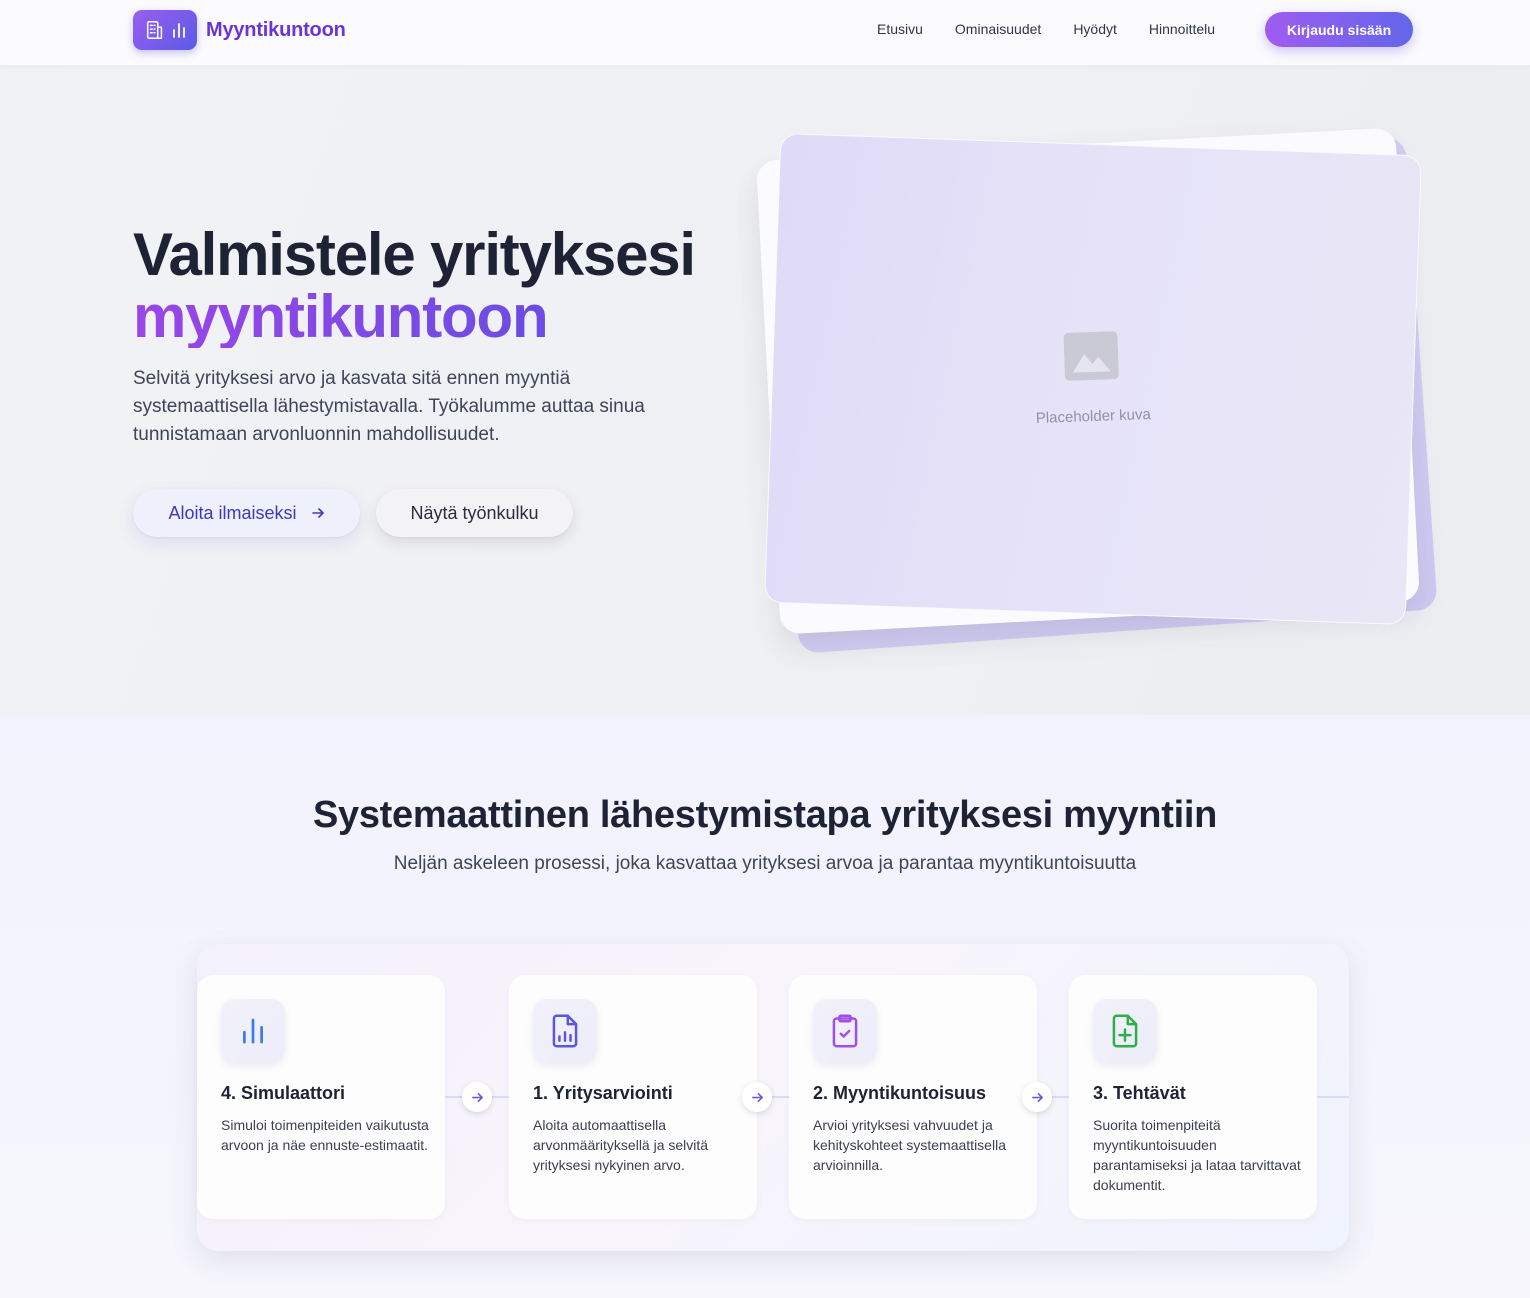 The height and width of the screenshot is (1298, 1530). I want to click on building-chart-logo-icon, so click(165, 30).